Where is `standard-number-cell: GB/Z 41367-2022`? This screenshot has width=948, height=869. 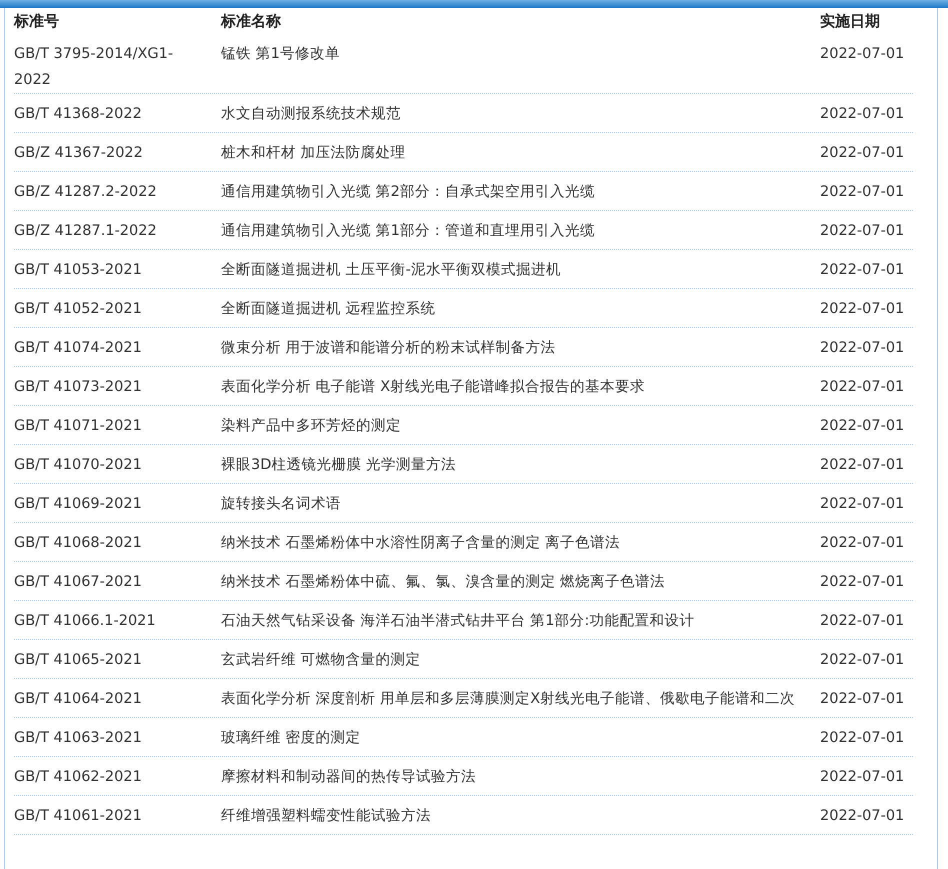
standard-number-cell: GB/Z 41367-2022 is located at coordinates (78, 153).